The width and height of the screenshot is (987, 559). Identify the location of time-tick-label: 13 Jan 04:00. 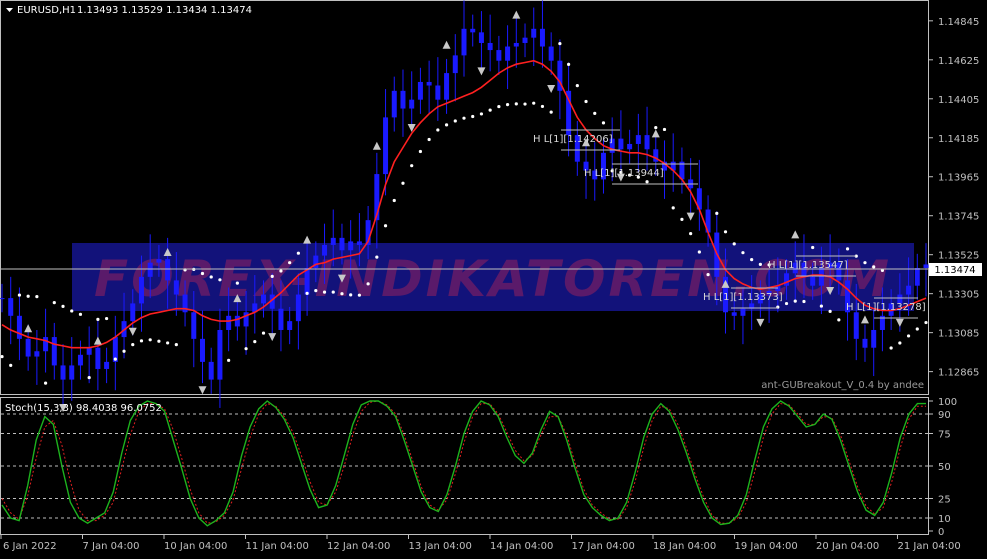
(439, 546).